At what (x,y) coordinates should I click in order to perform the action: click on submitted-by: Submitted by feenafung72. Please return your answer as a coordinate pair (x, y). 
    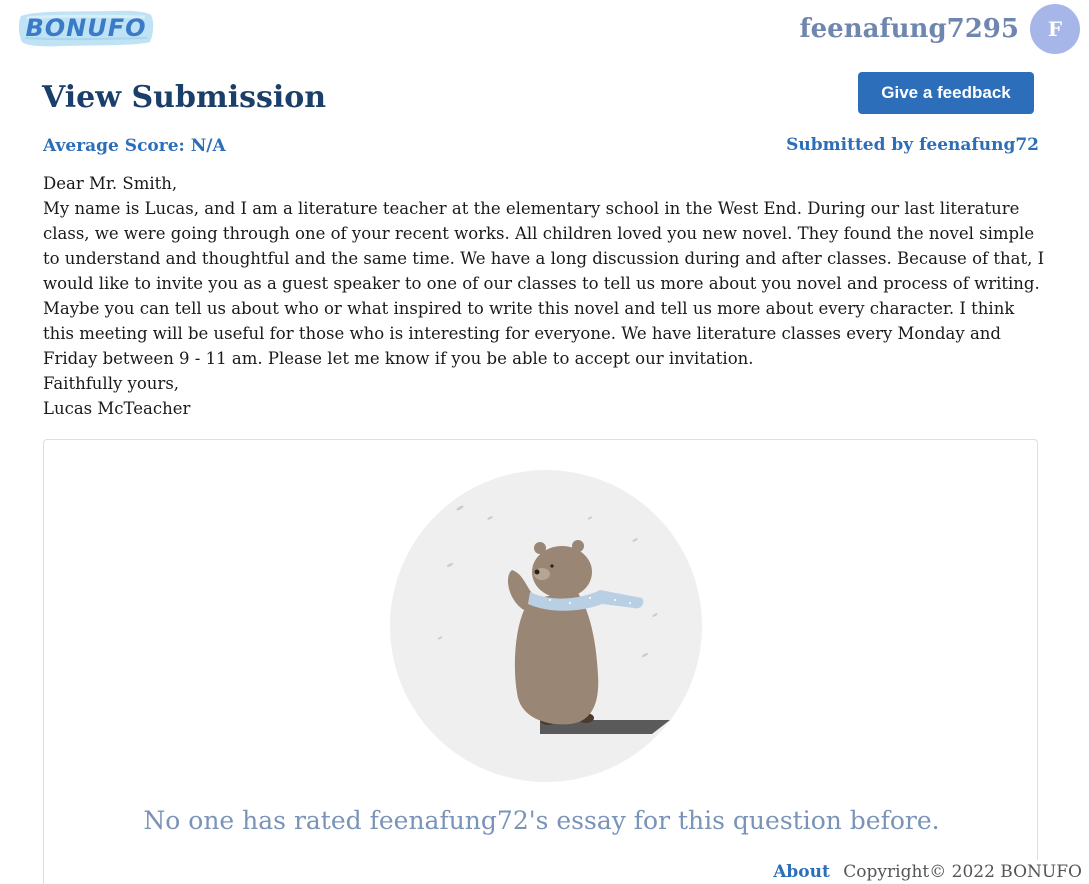
    Looking at the image, I should click on (912, 145).